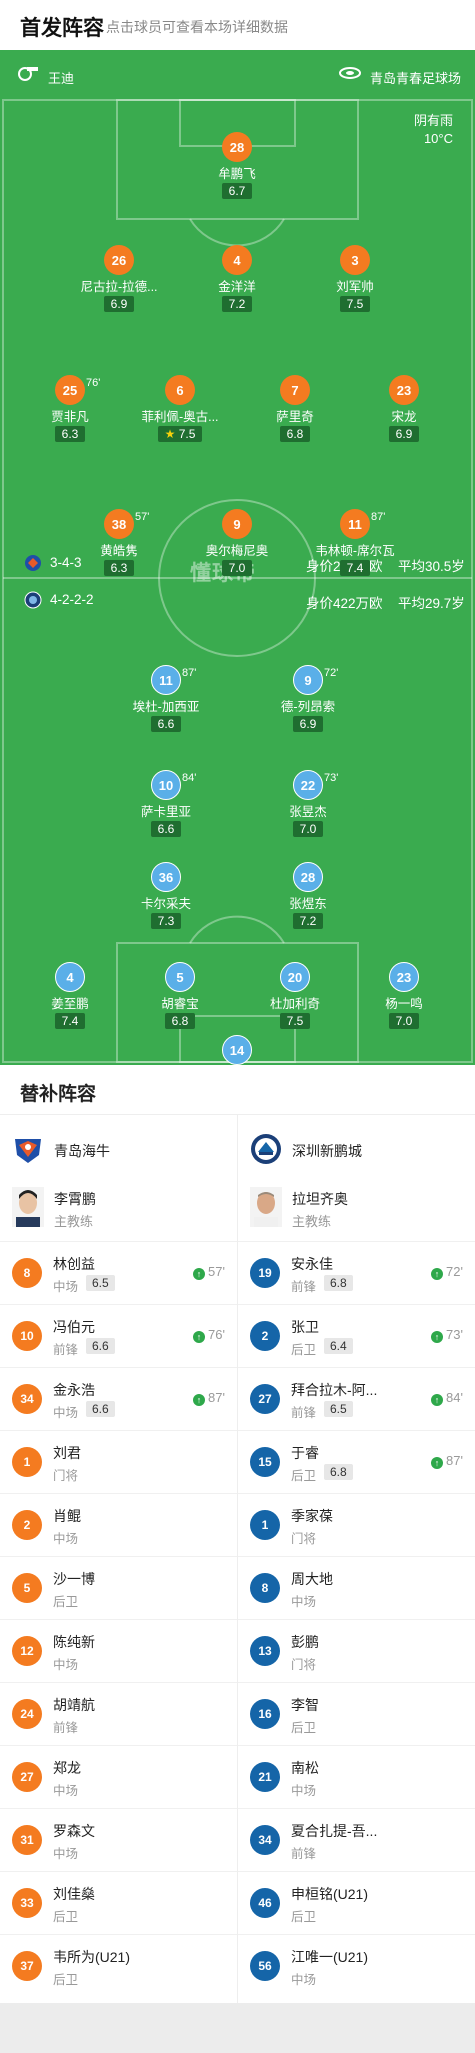 The width and height of the screenshot is (475, 2053). I want to click on home-player: 23 宋龙 6.9, so click(404, 409).